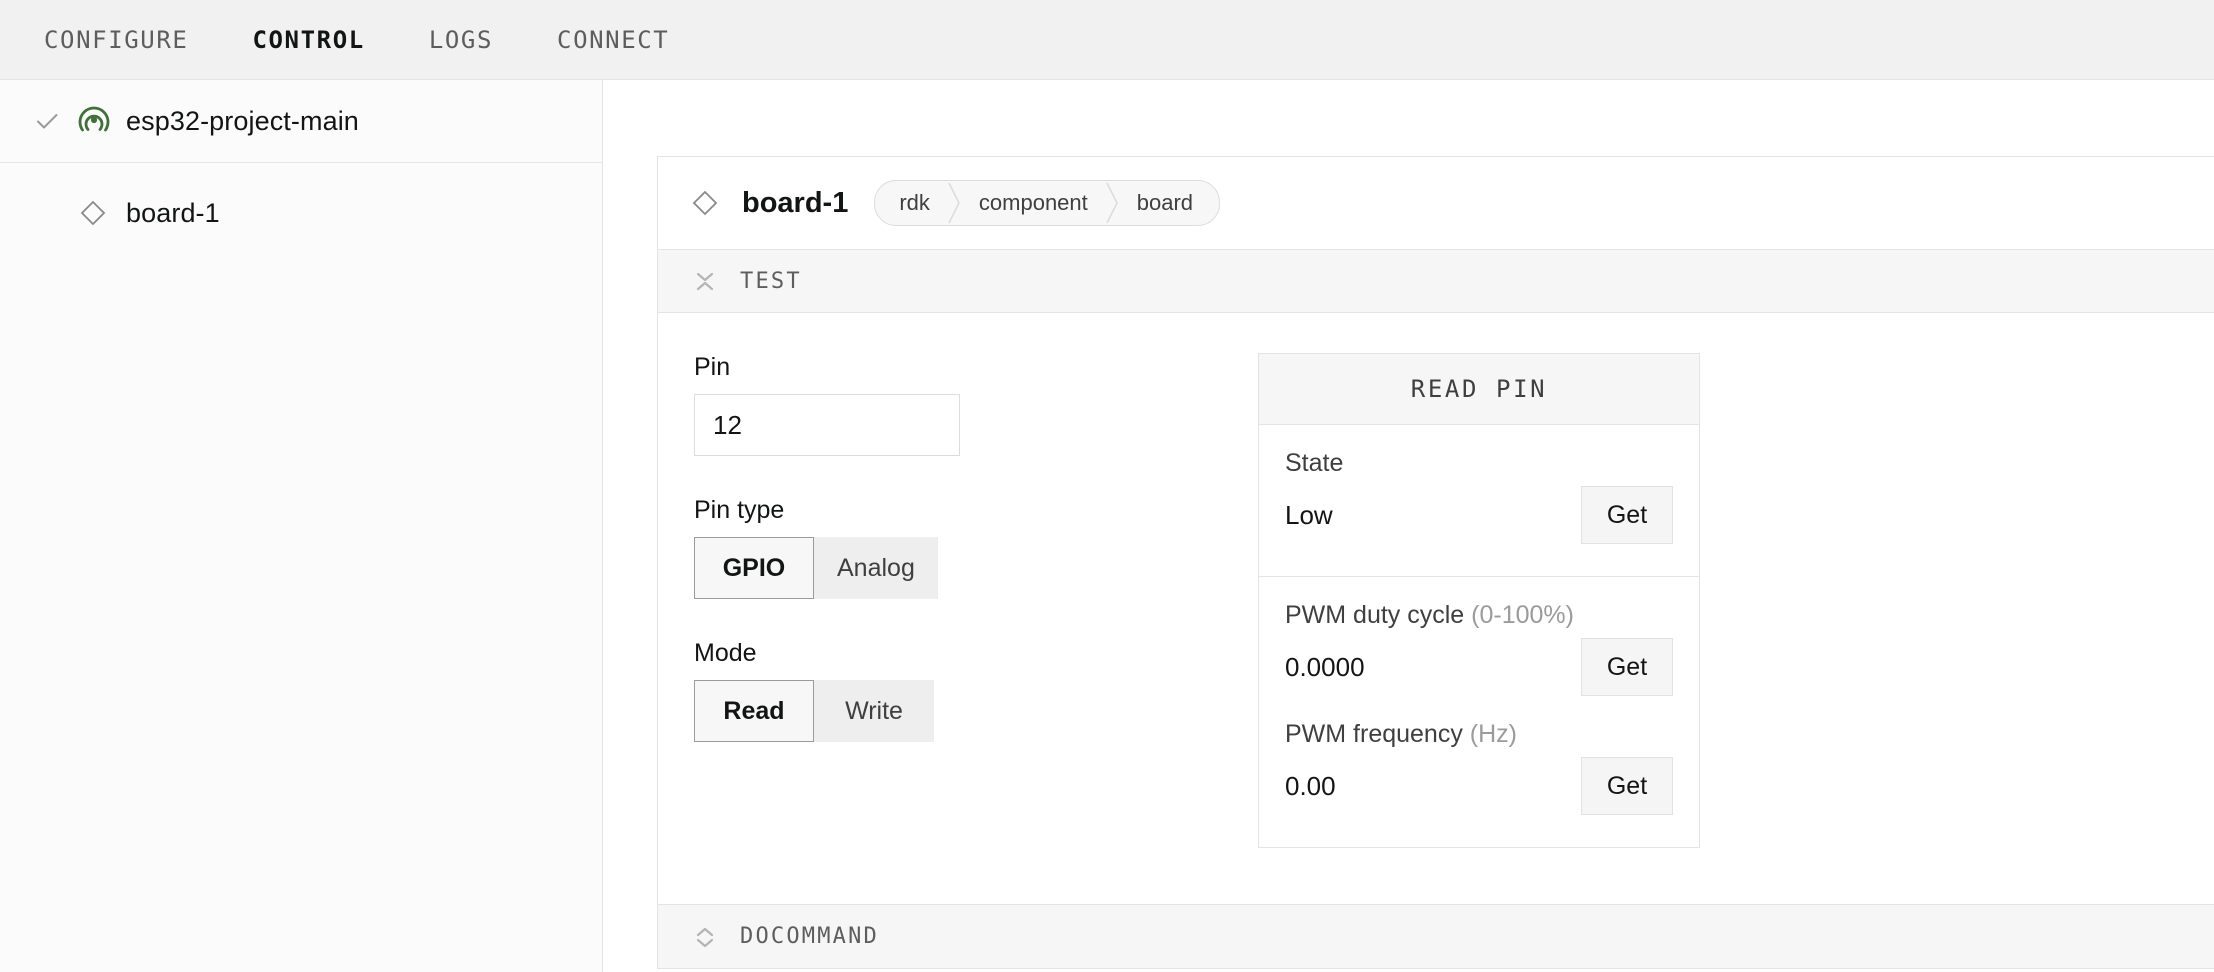  What do you see at coordinates (827, 425) in the screenshot?
I see `pin-input` at bounding box center [827, 425].